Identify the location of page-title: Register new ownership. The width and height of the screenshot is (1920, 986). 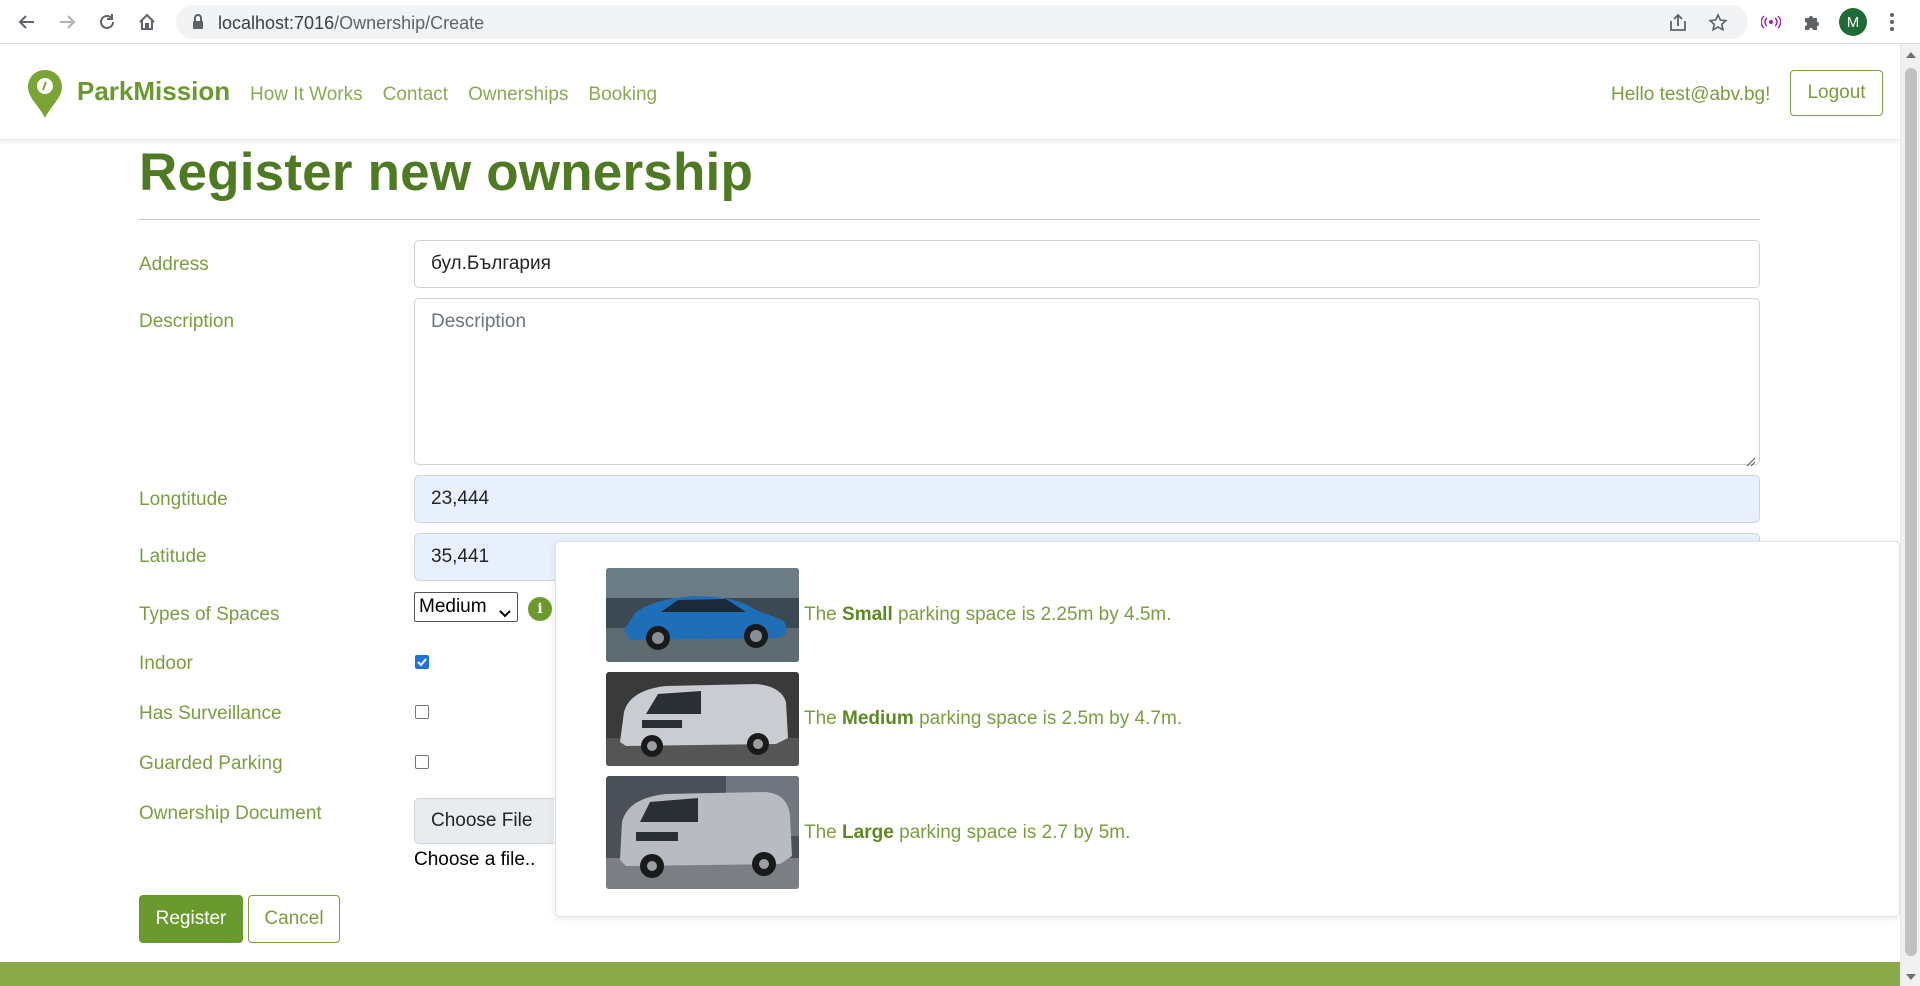
(446, 172).